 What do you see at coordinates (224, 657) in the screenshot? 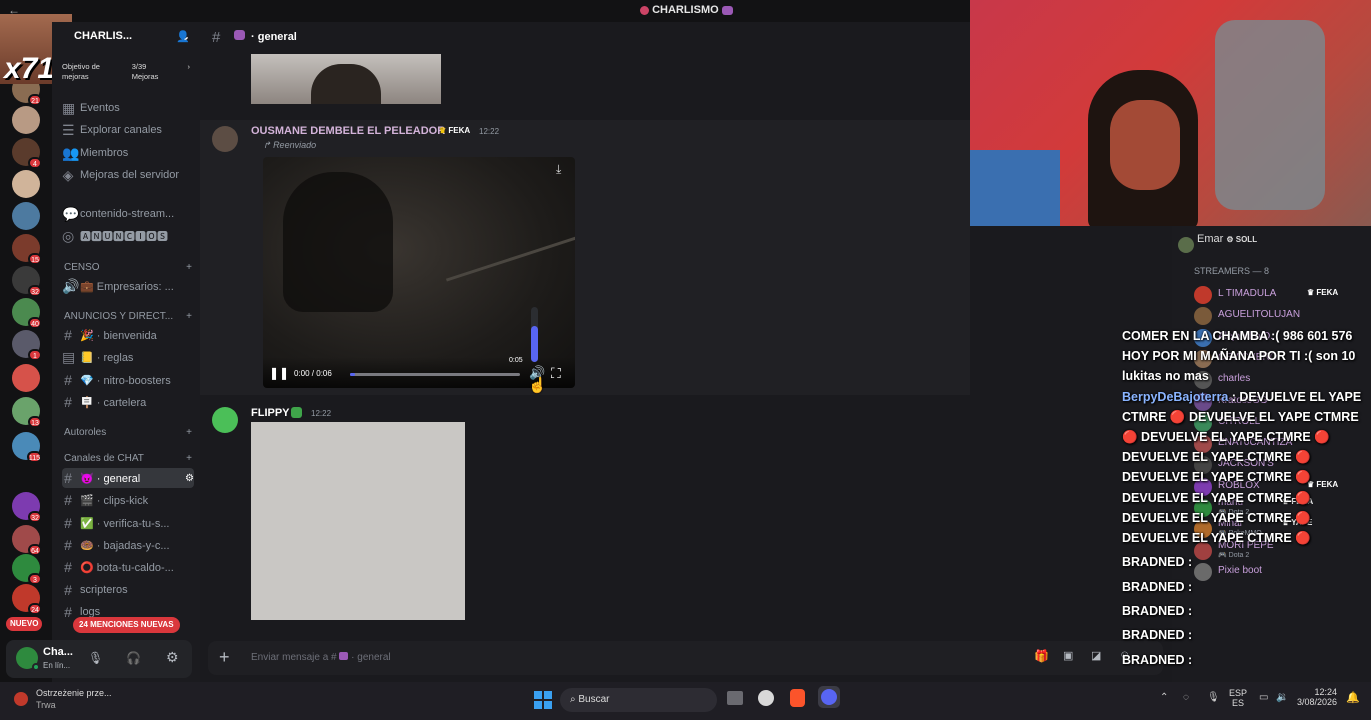
I see `add-attachment-icon: +` at bounding box center [224, 657].